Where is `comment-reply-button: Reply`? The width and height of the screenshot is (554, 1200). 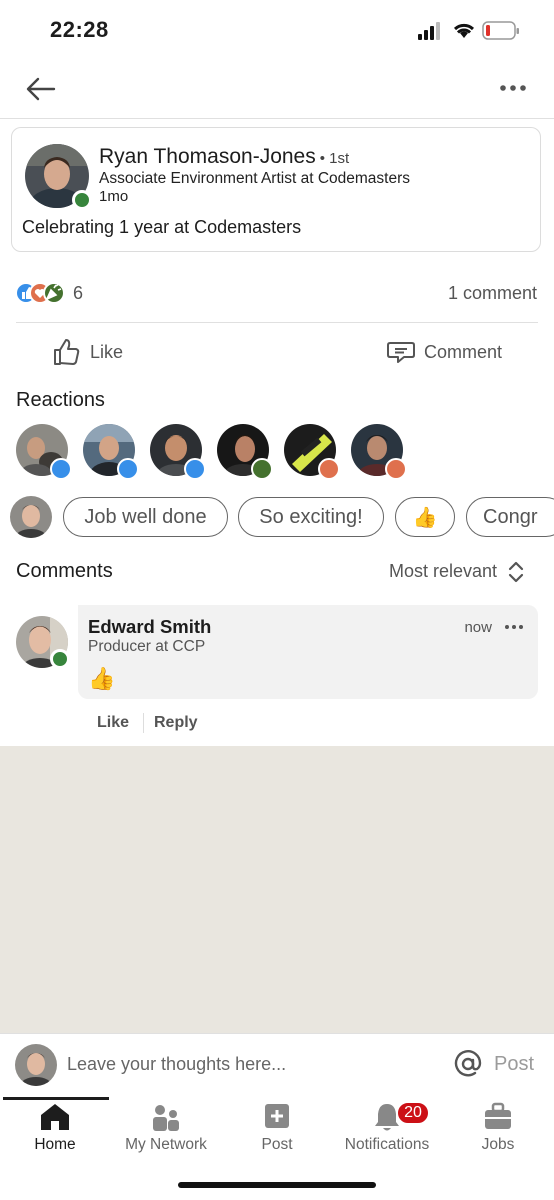
comment-reply-button: Reply is located at coordinates (176, 723).